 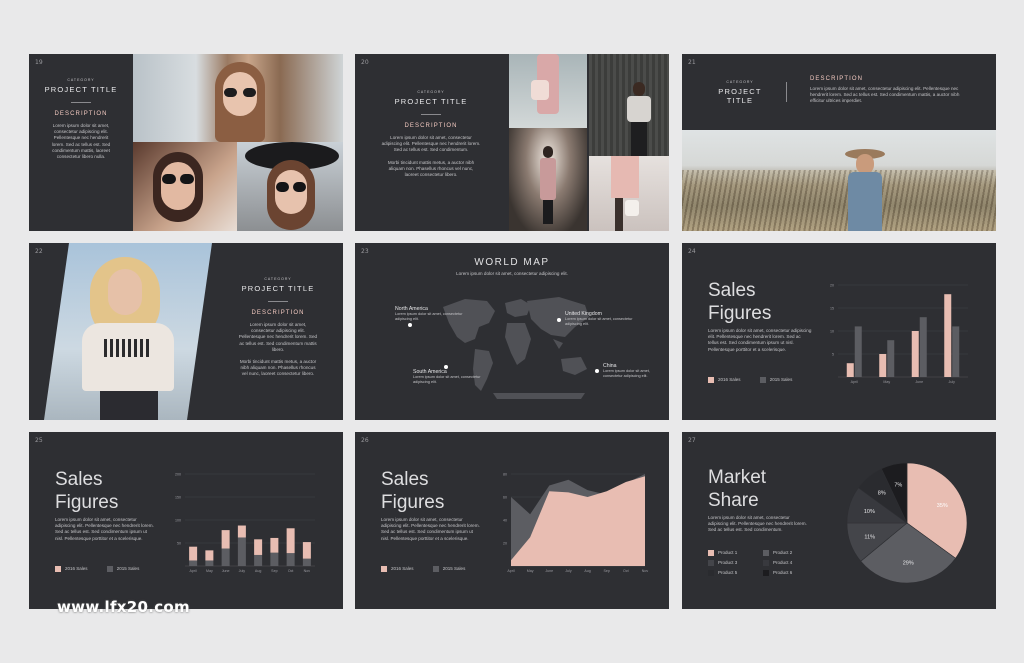 What do you see at coordinates (123, 607) in the screenshot?
I see `watermark: www.lfx20.com` at bounding box center [123, 607].